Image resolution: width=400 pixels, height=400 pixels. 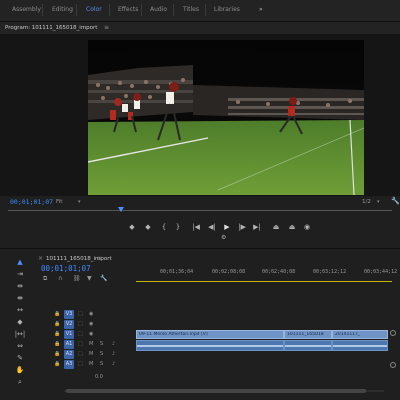 I want to click on track-target-toggle: V3, so click(x=69, y=314).